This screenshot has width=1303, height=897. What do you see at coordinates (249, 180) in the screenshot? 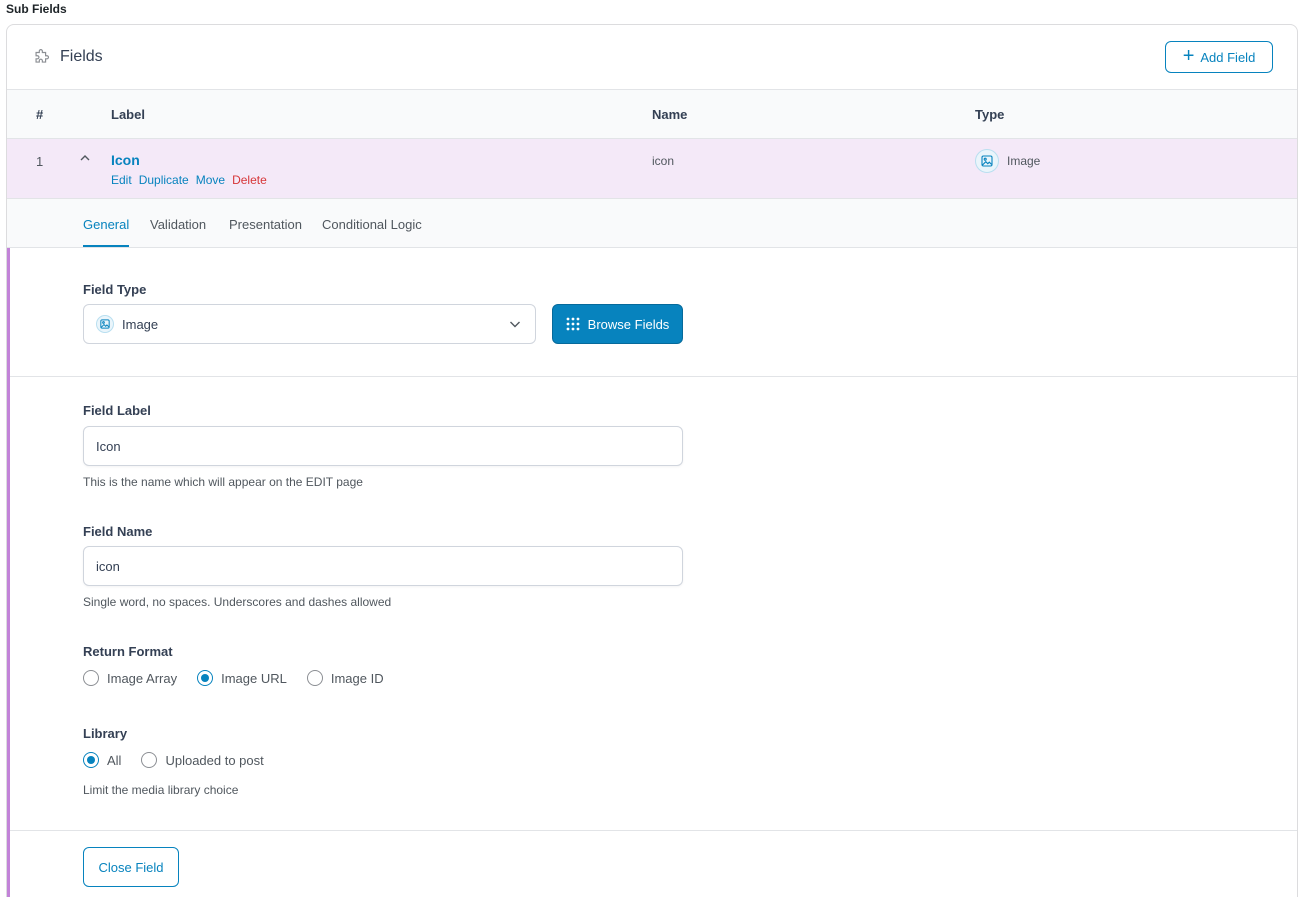
I see `delete-link: Delete` at bounding box center [249, 180].